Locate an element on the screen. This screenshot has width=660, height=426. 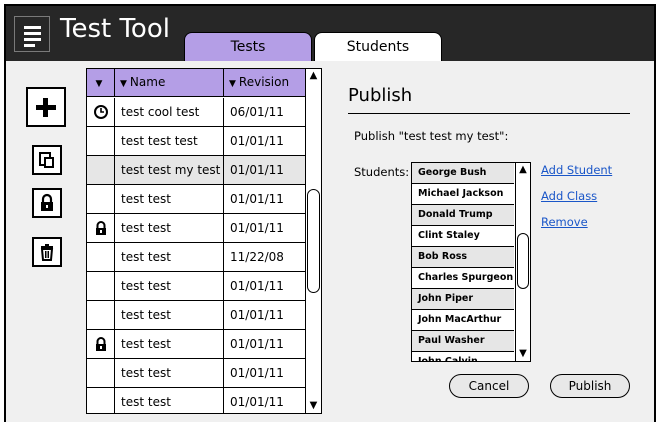
table-header: ▼ ▼ Name ▼ Revision is located at coordinates (204, 83).